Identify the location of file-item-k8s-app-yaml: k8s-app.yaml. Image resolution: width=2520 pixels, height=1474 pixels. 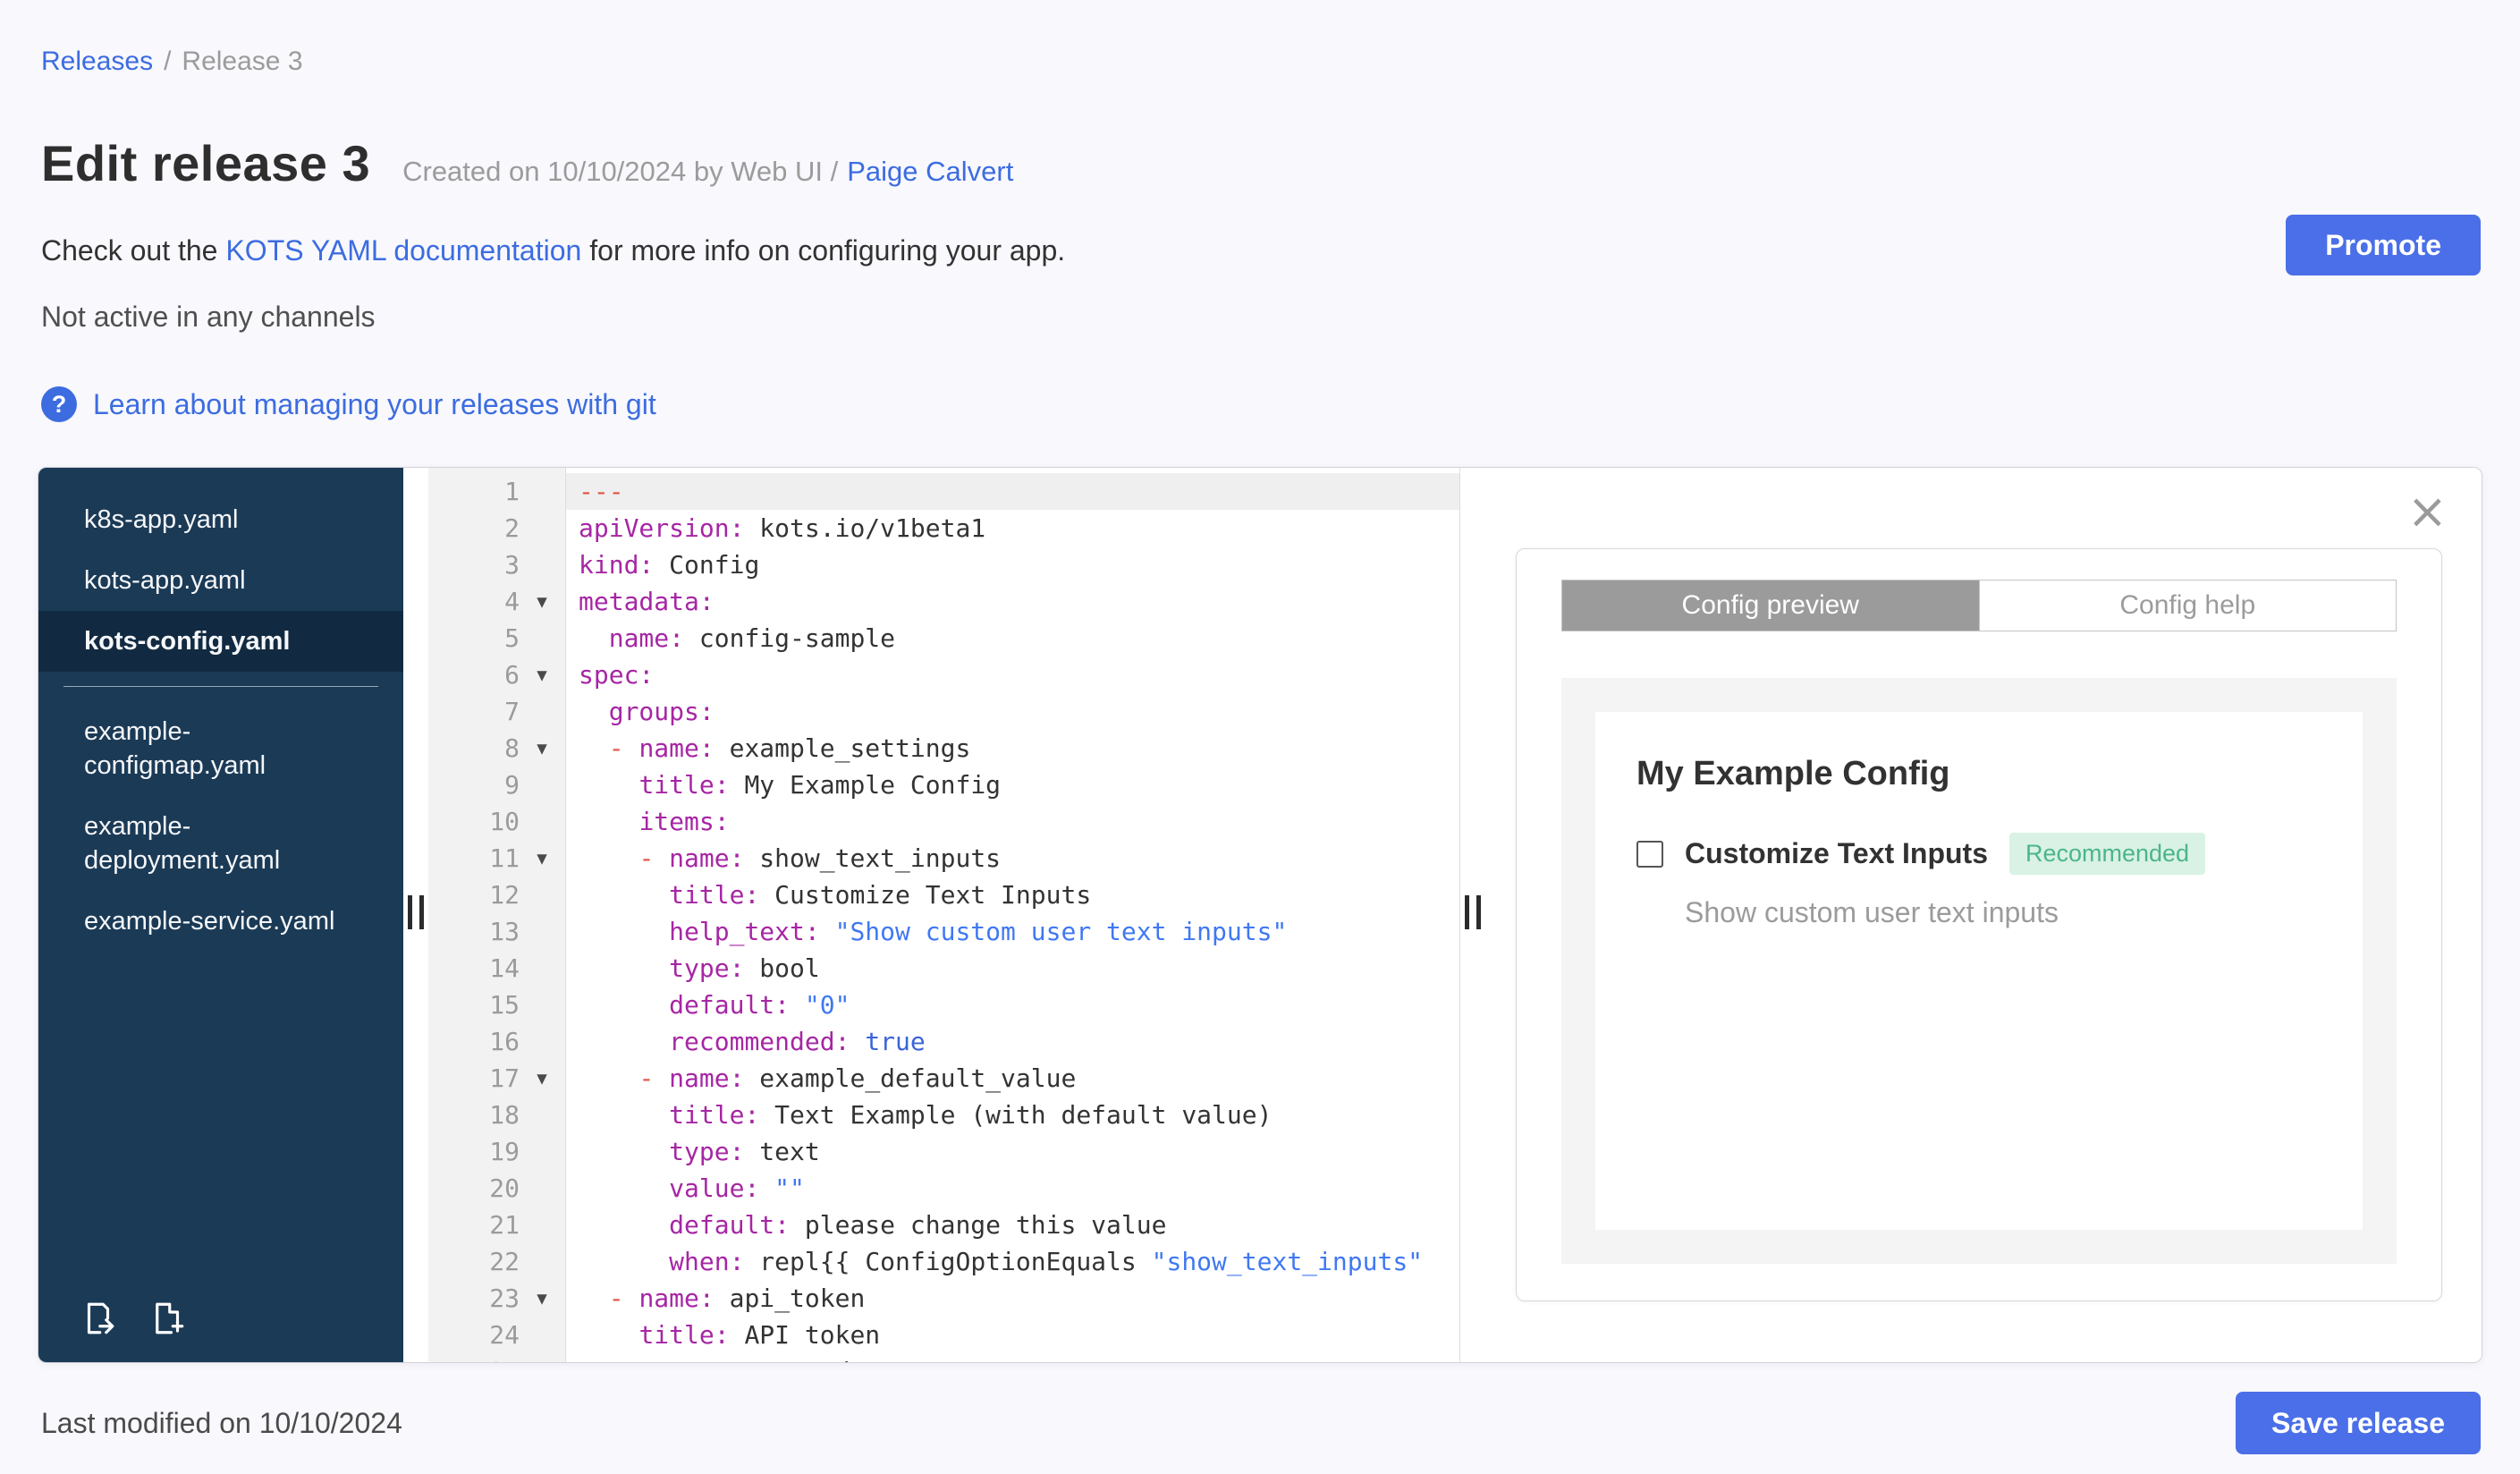
(220, 519).